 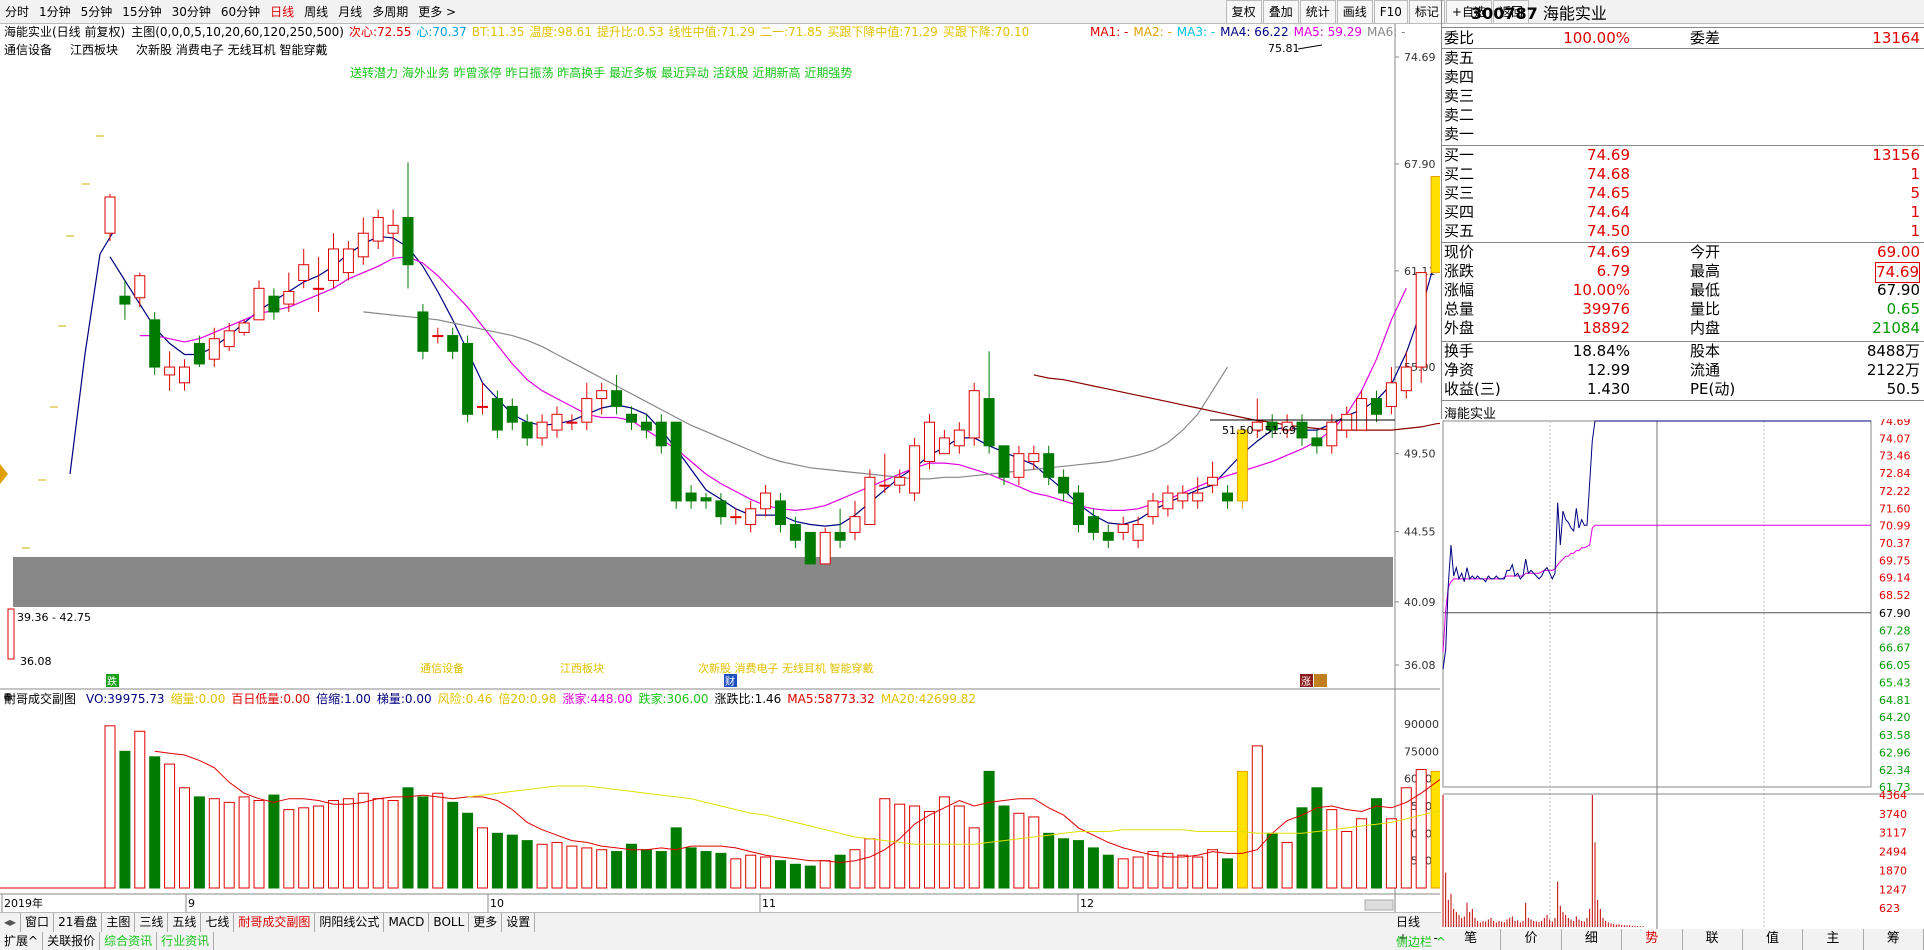 What do you see at coordinates (1531, 939) in the screenshot?
I see `mini-tab: 价` at bounding box center [1531, 939].